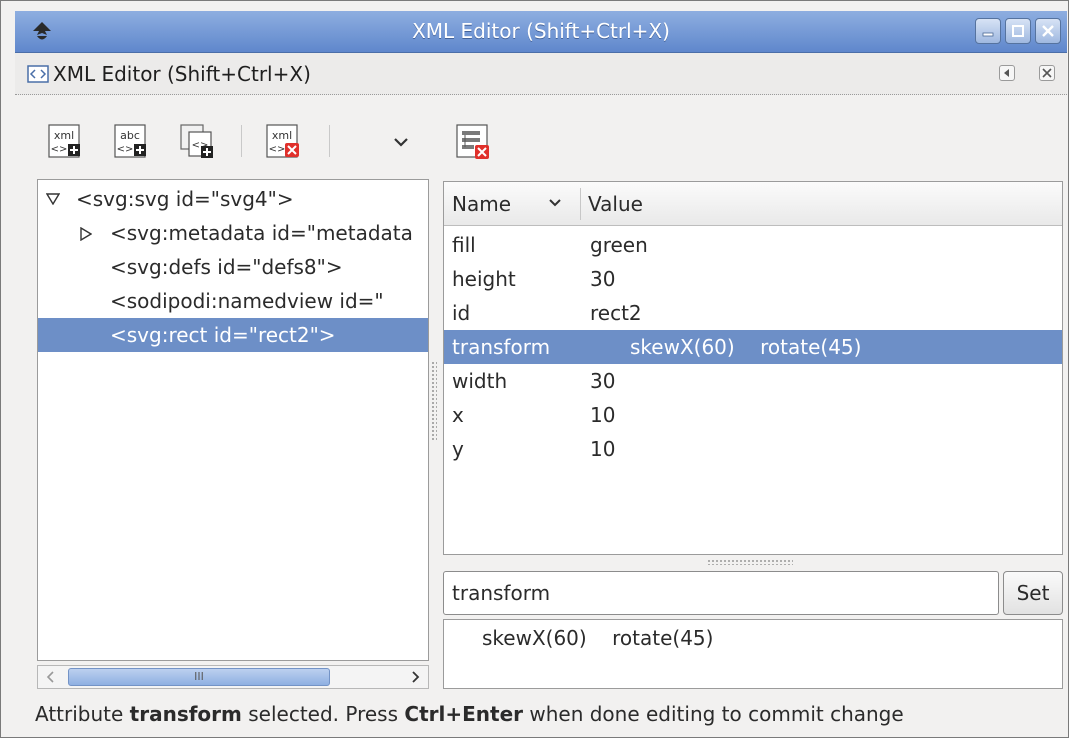 The height and width of the screenshot is (738, 1069). What do you see at coordinates (480, 381) in the screenshot?
I see `attribute-name: width` at bounding box center [480, 381].